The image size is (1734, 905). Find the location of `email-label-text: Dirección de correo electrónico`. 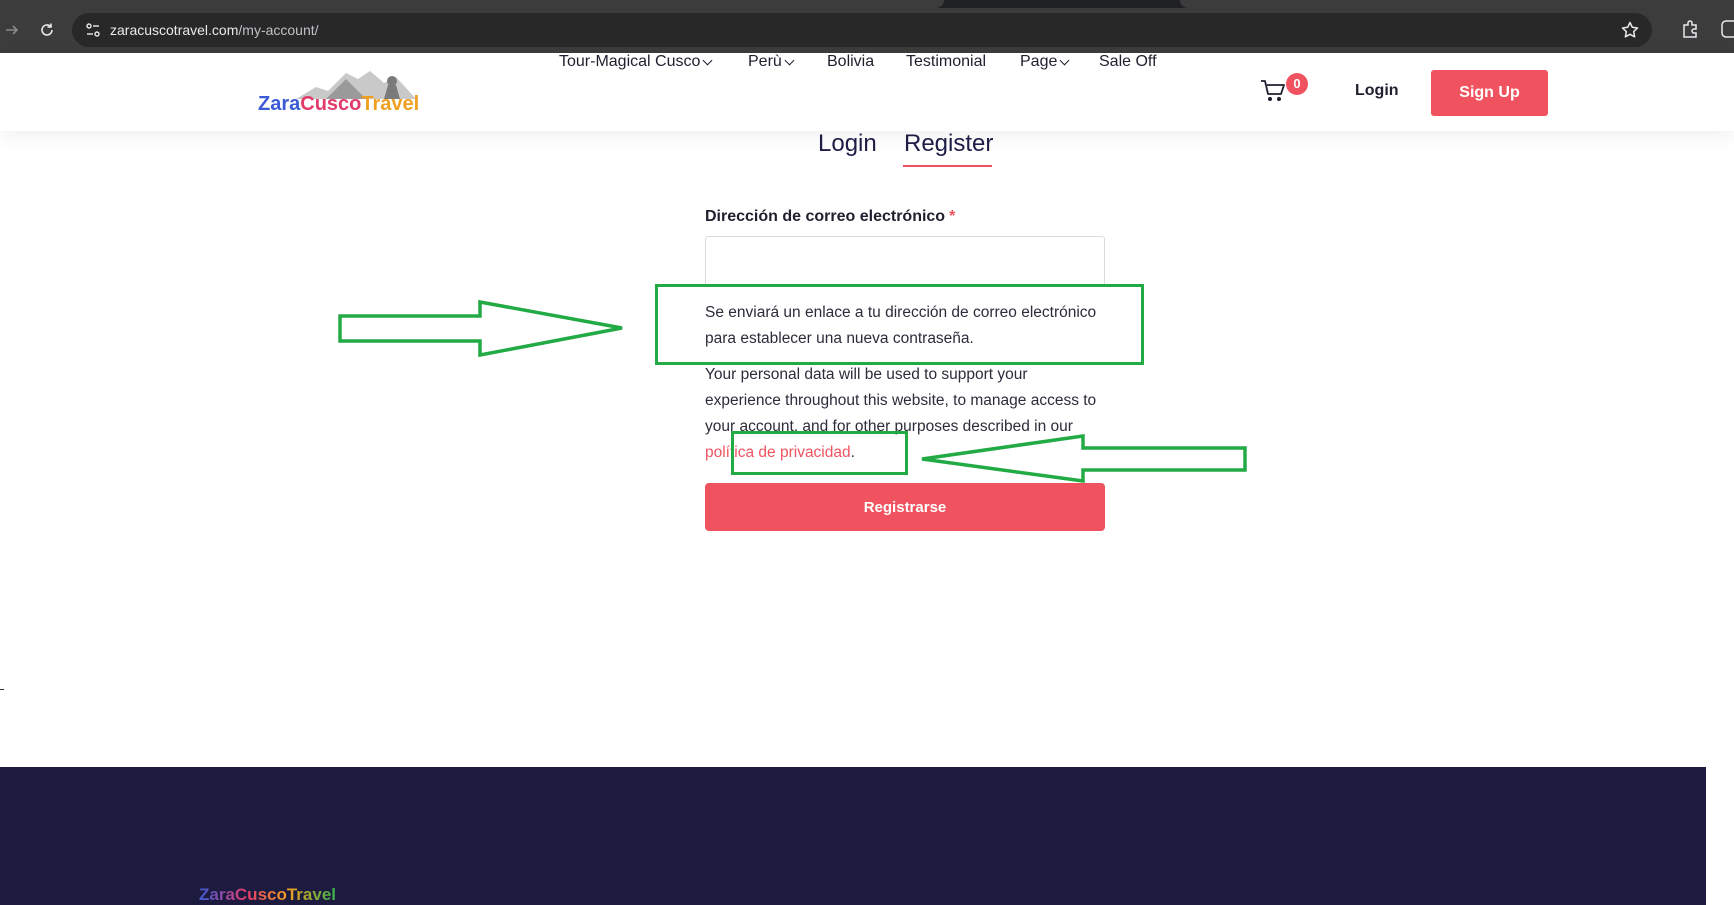

email-label-text: Dirección de correo electrónico is located at coordinates (825, 216).